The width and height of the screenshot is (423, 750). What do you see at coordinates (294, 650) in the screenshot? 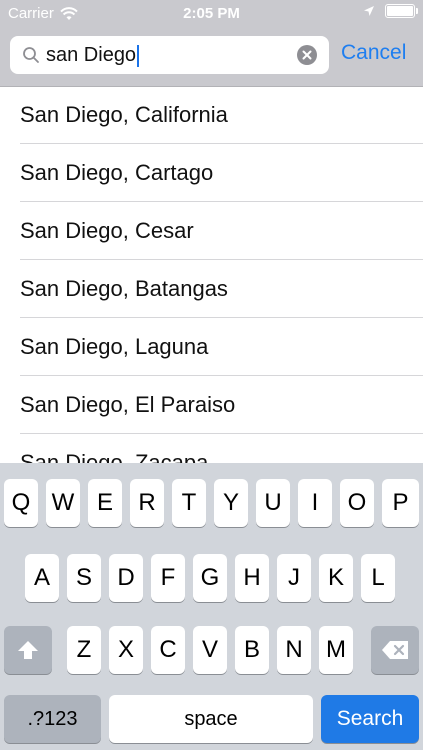
I see `key-n: N` at bounding box center [294, 650].